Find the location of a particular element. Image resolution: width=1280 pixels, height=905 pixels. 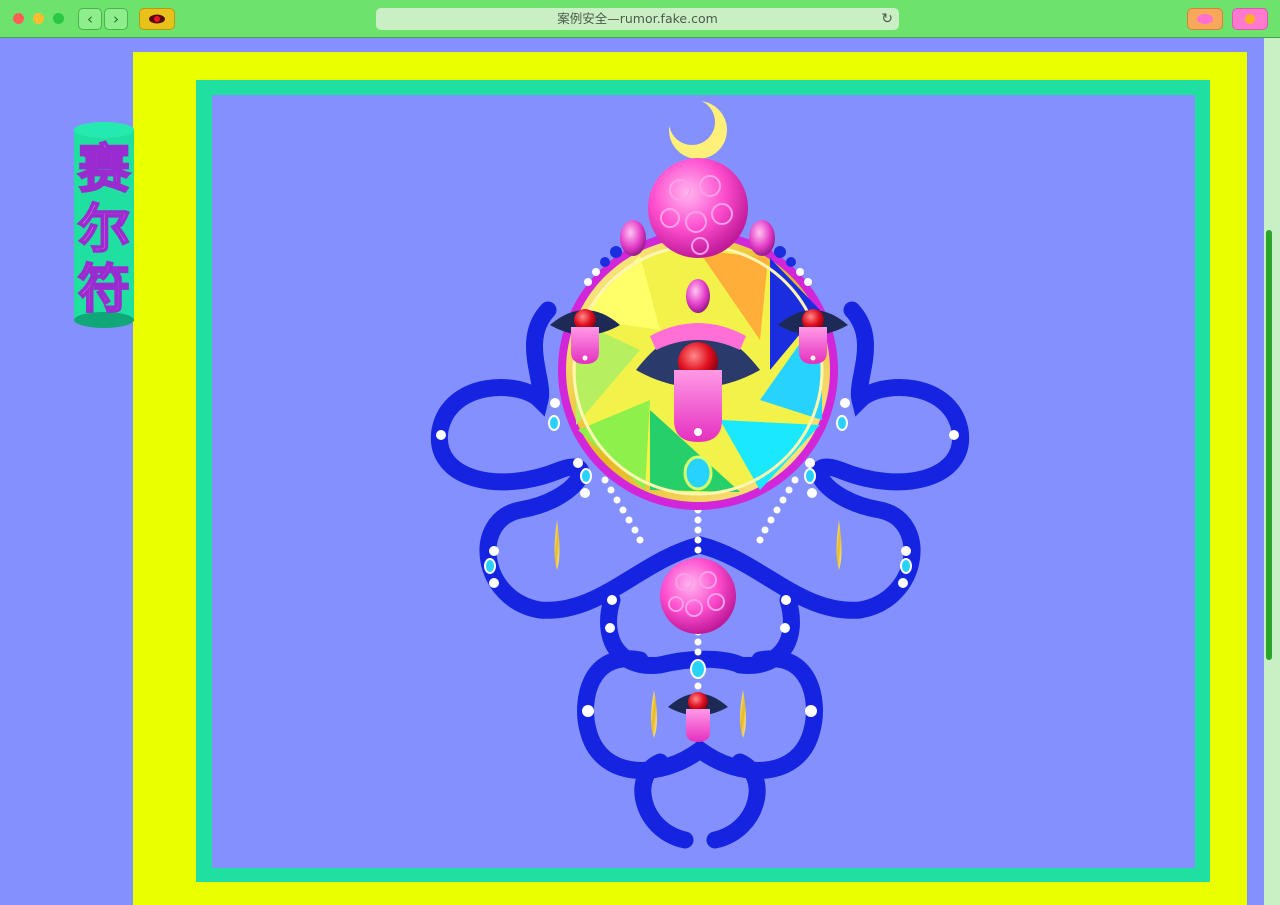

bottom-gem is located at coordinates (698, 669).